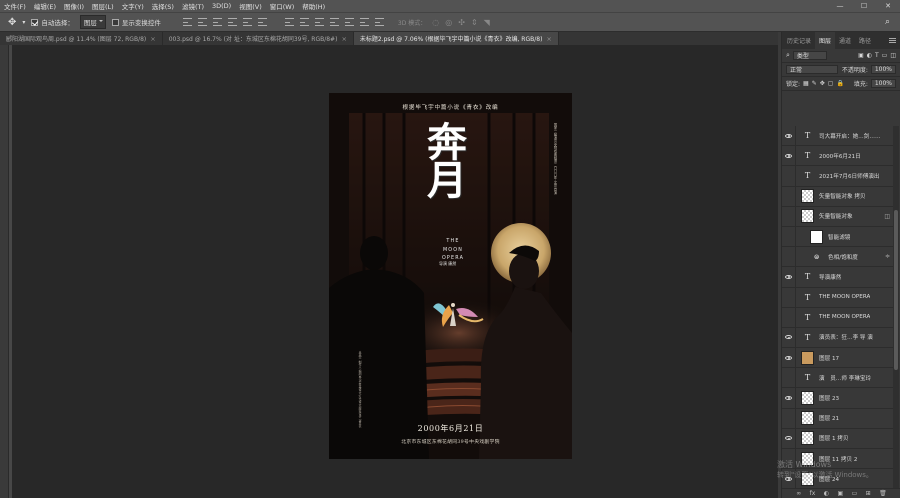 This screenshot has height=498, width=900. Describe the element at coordinates (837, 156) in the screenshot. I see `layer-row: T 2000年6月21日` at that location.